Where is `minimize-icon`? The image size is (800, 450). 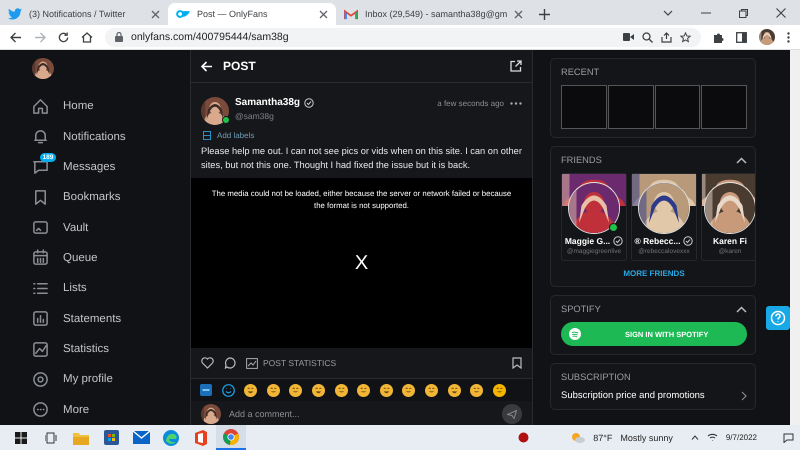
minimize-icon is located at coordinates (706, 13).